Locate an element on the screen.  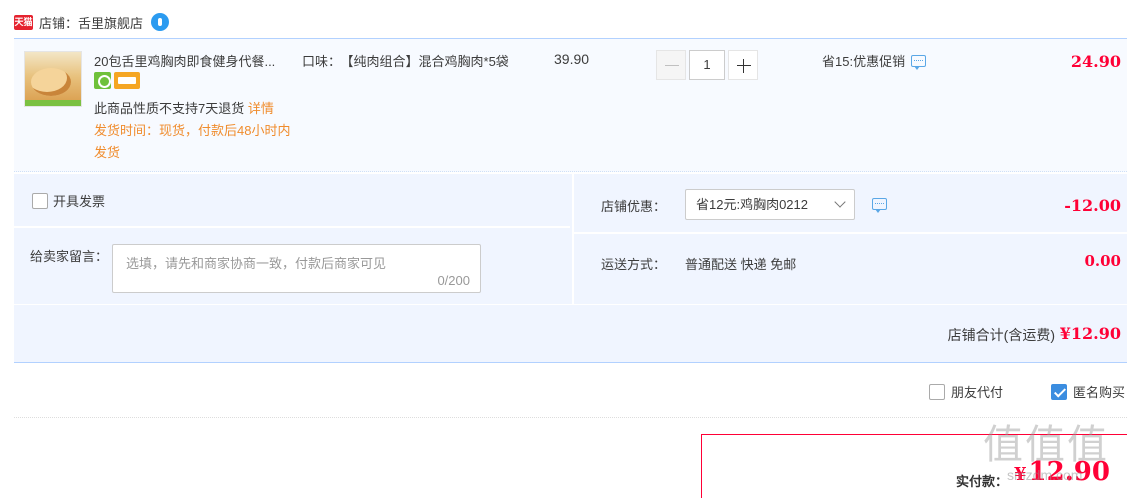
message-label: 给卖家留言： is located at coordinates (69, 256).